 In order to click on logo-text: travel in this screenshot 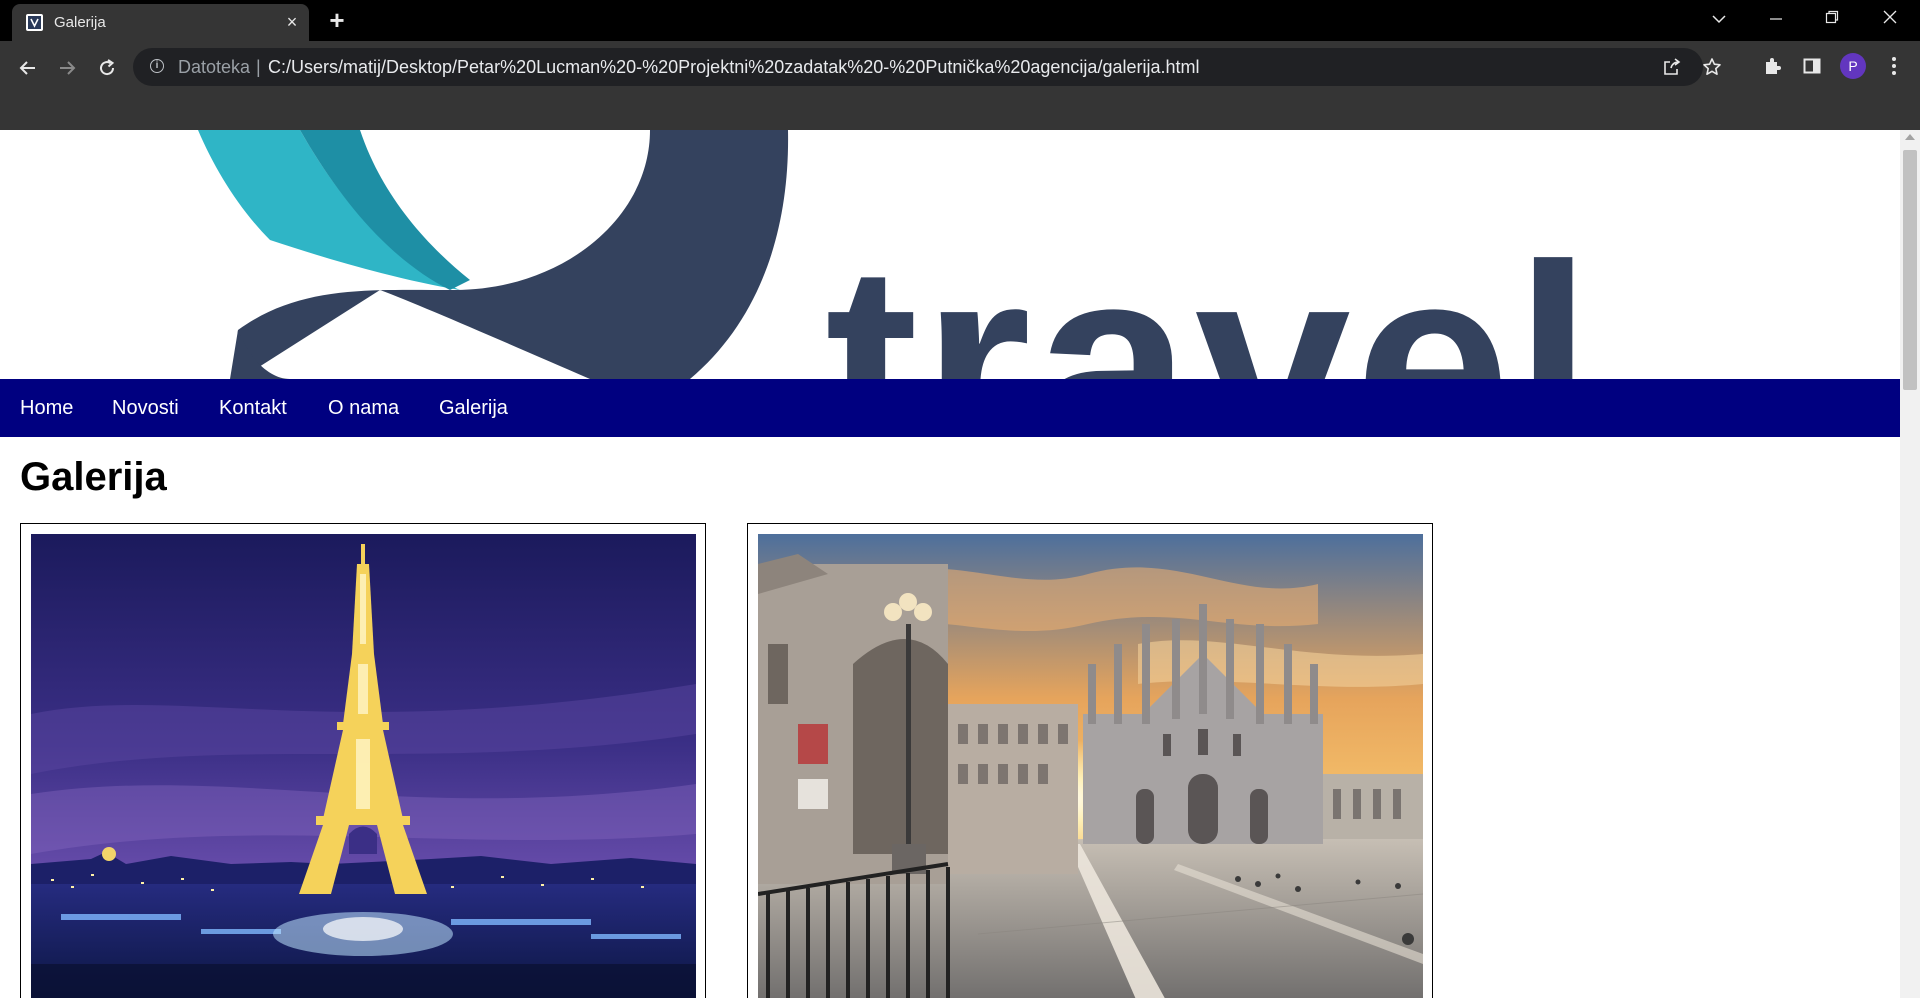, I will do `click(1210, 293)`.